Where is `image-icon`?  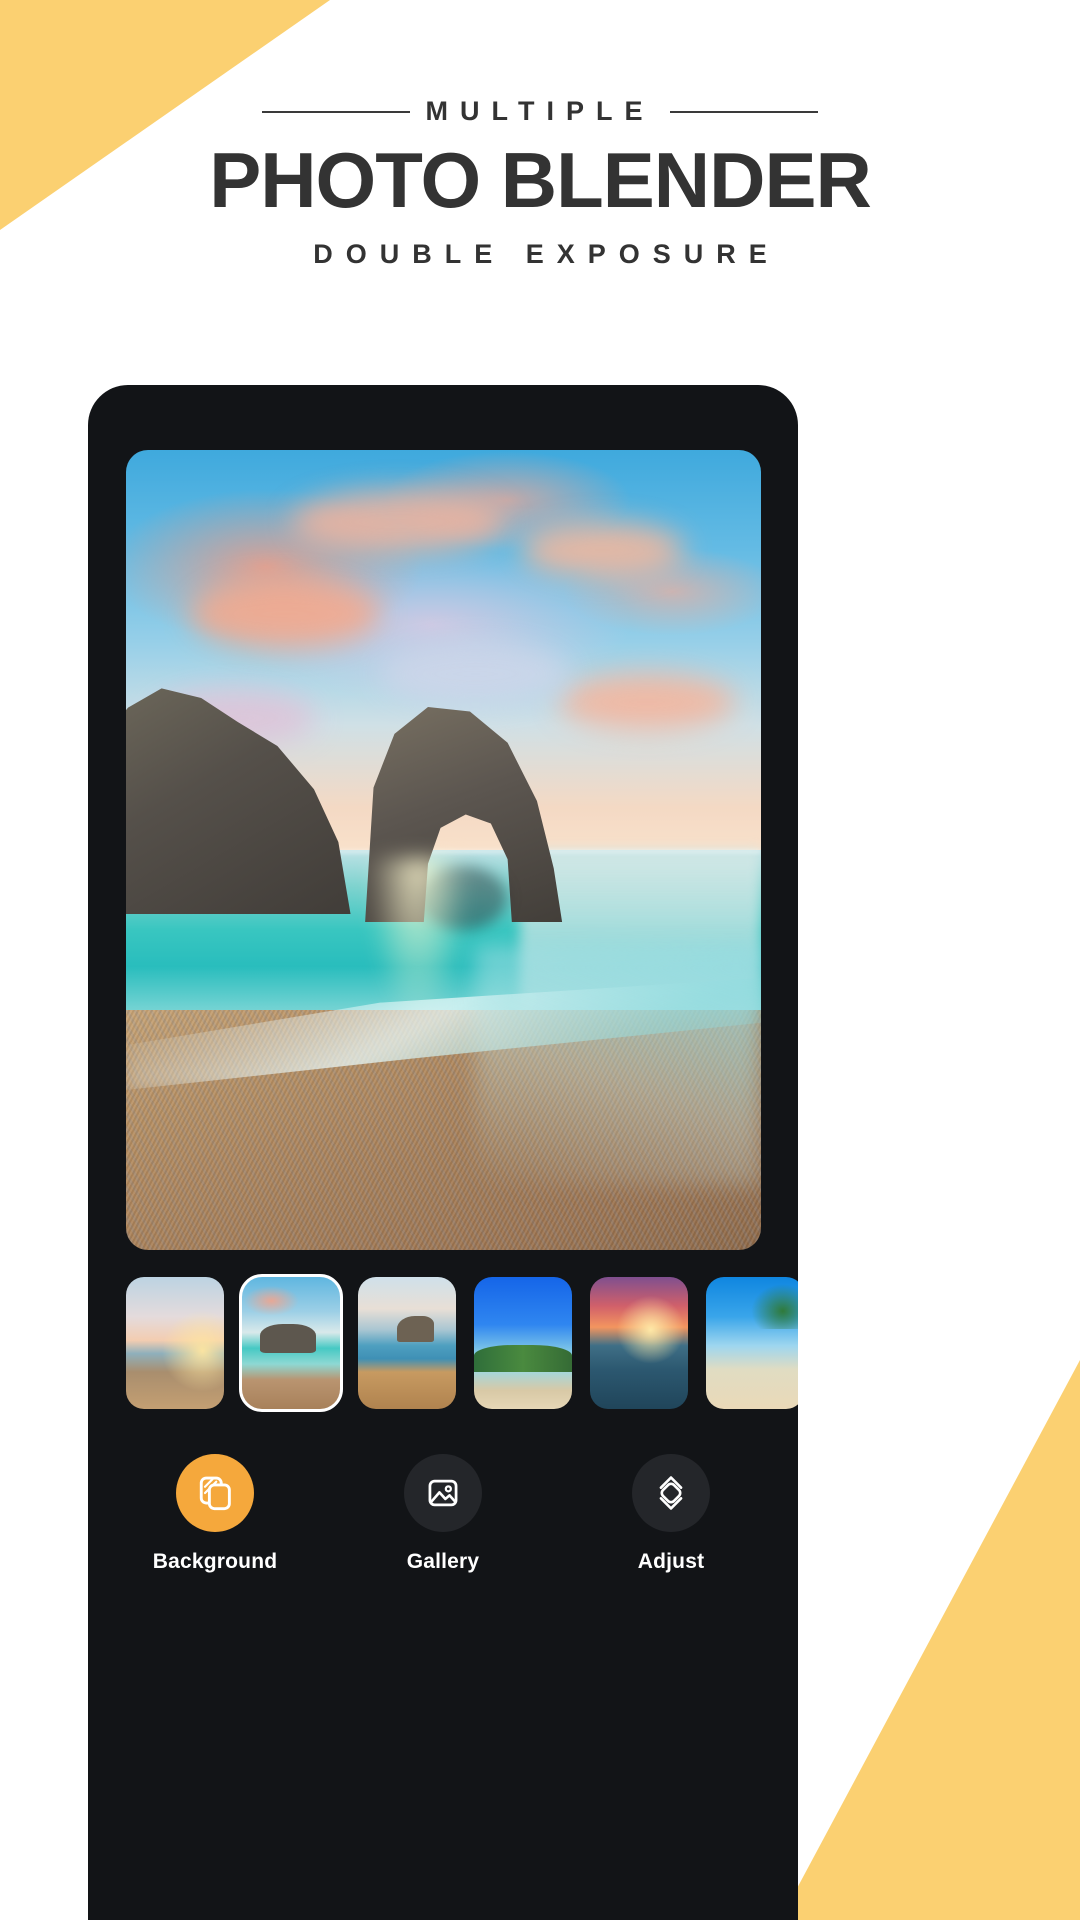
image-icon is located at coordinates (443, 1493).